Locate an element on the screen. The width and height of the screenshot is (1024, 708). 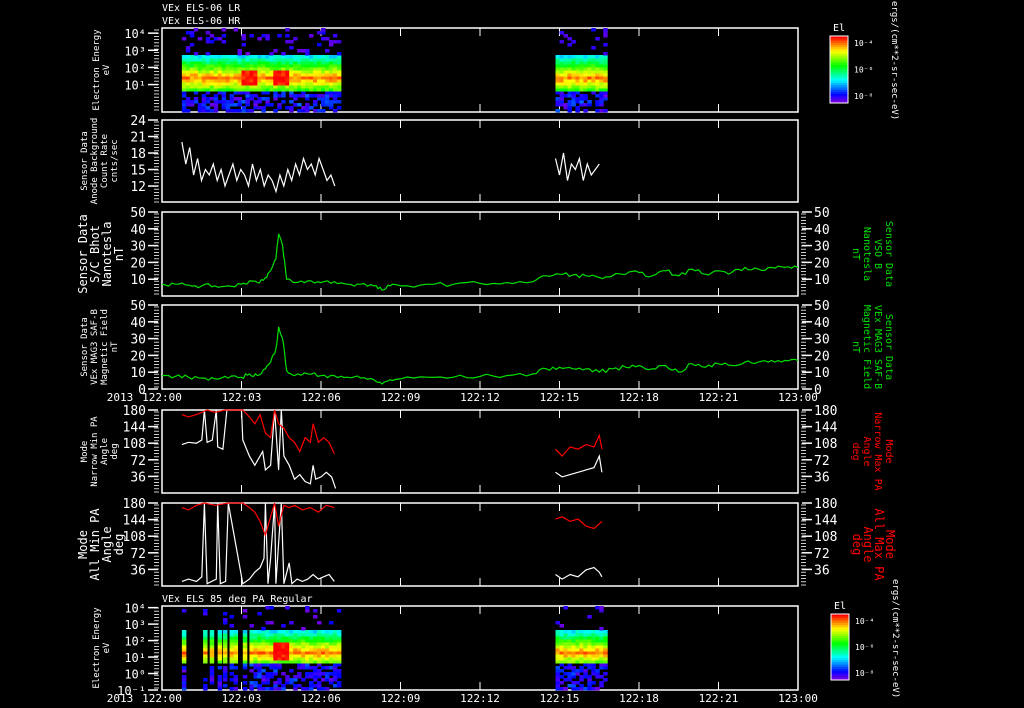
colorbar-tick-label: 10⁻⁸ is located at coordinates (864, 673).